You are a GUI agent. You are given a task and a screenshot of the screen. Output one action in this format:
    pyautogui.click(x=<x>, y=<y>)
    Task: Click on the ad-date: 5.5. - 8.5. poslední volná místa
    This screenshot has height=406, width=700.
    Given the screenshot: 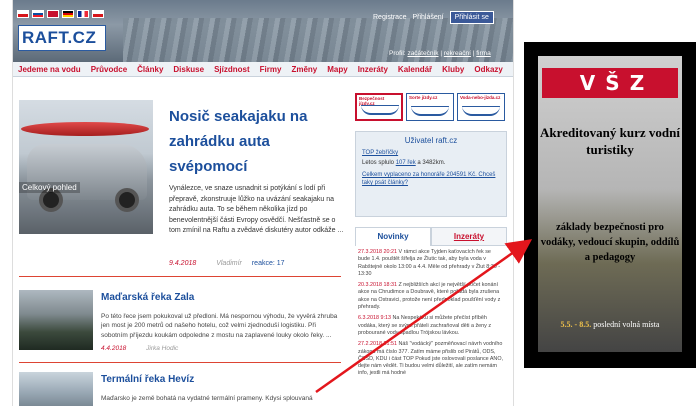 What is the action you would take?
    pyautogui.click(x=610, y=324)
    